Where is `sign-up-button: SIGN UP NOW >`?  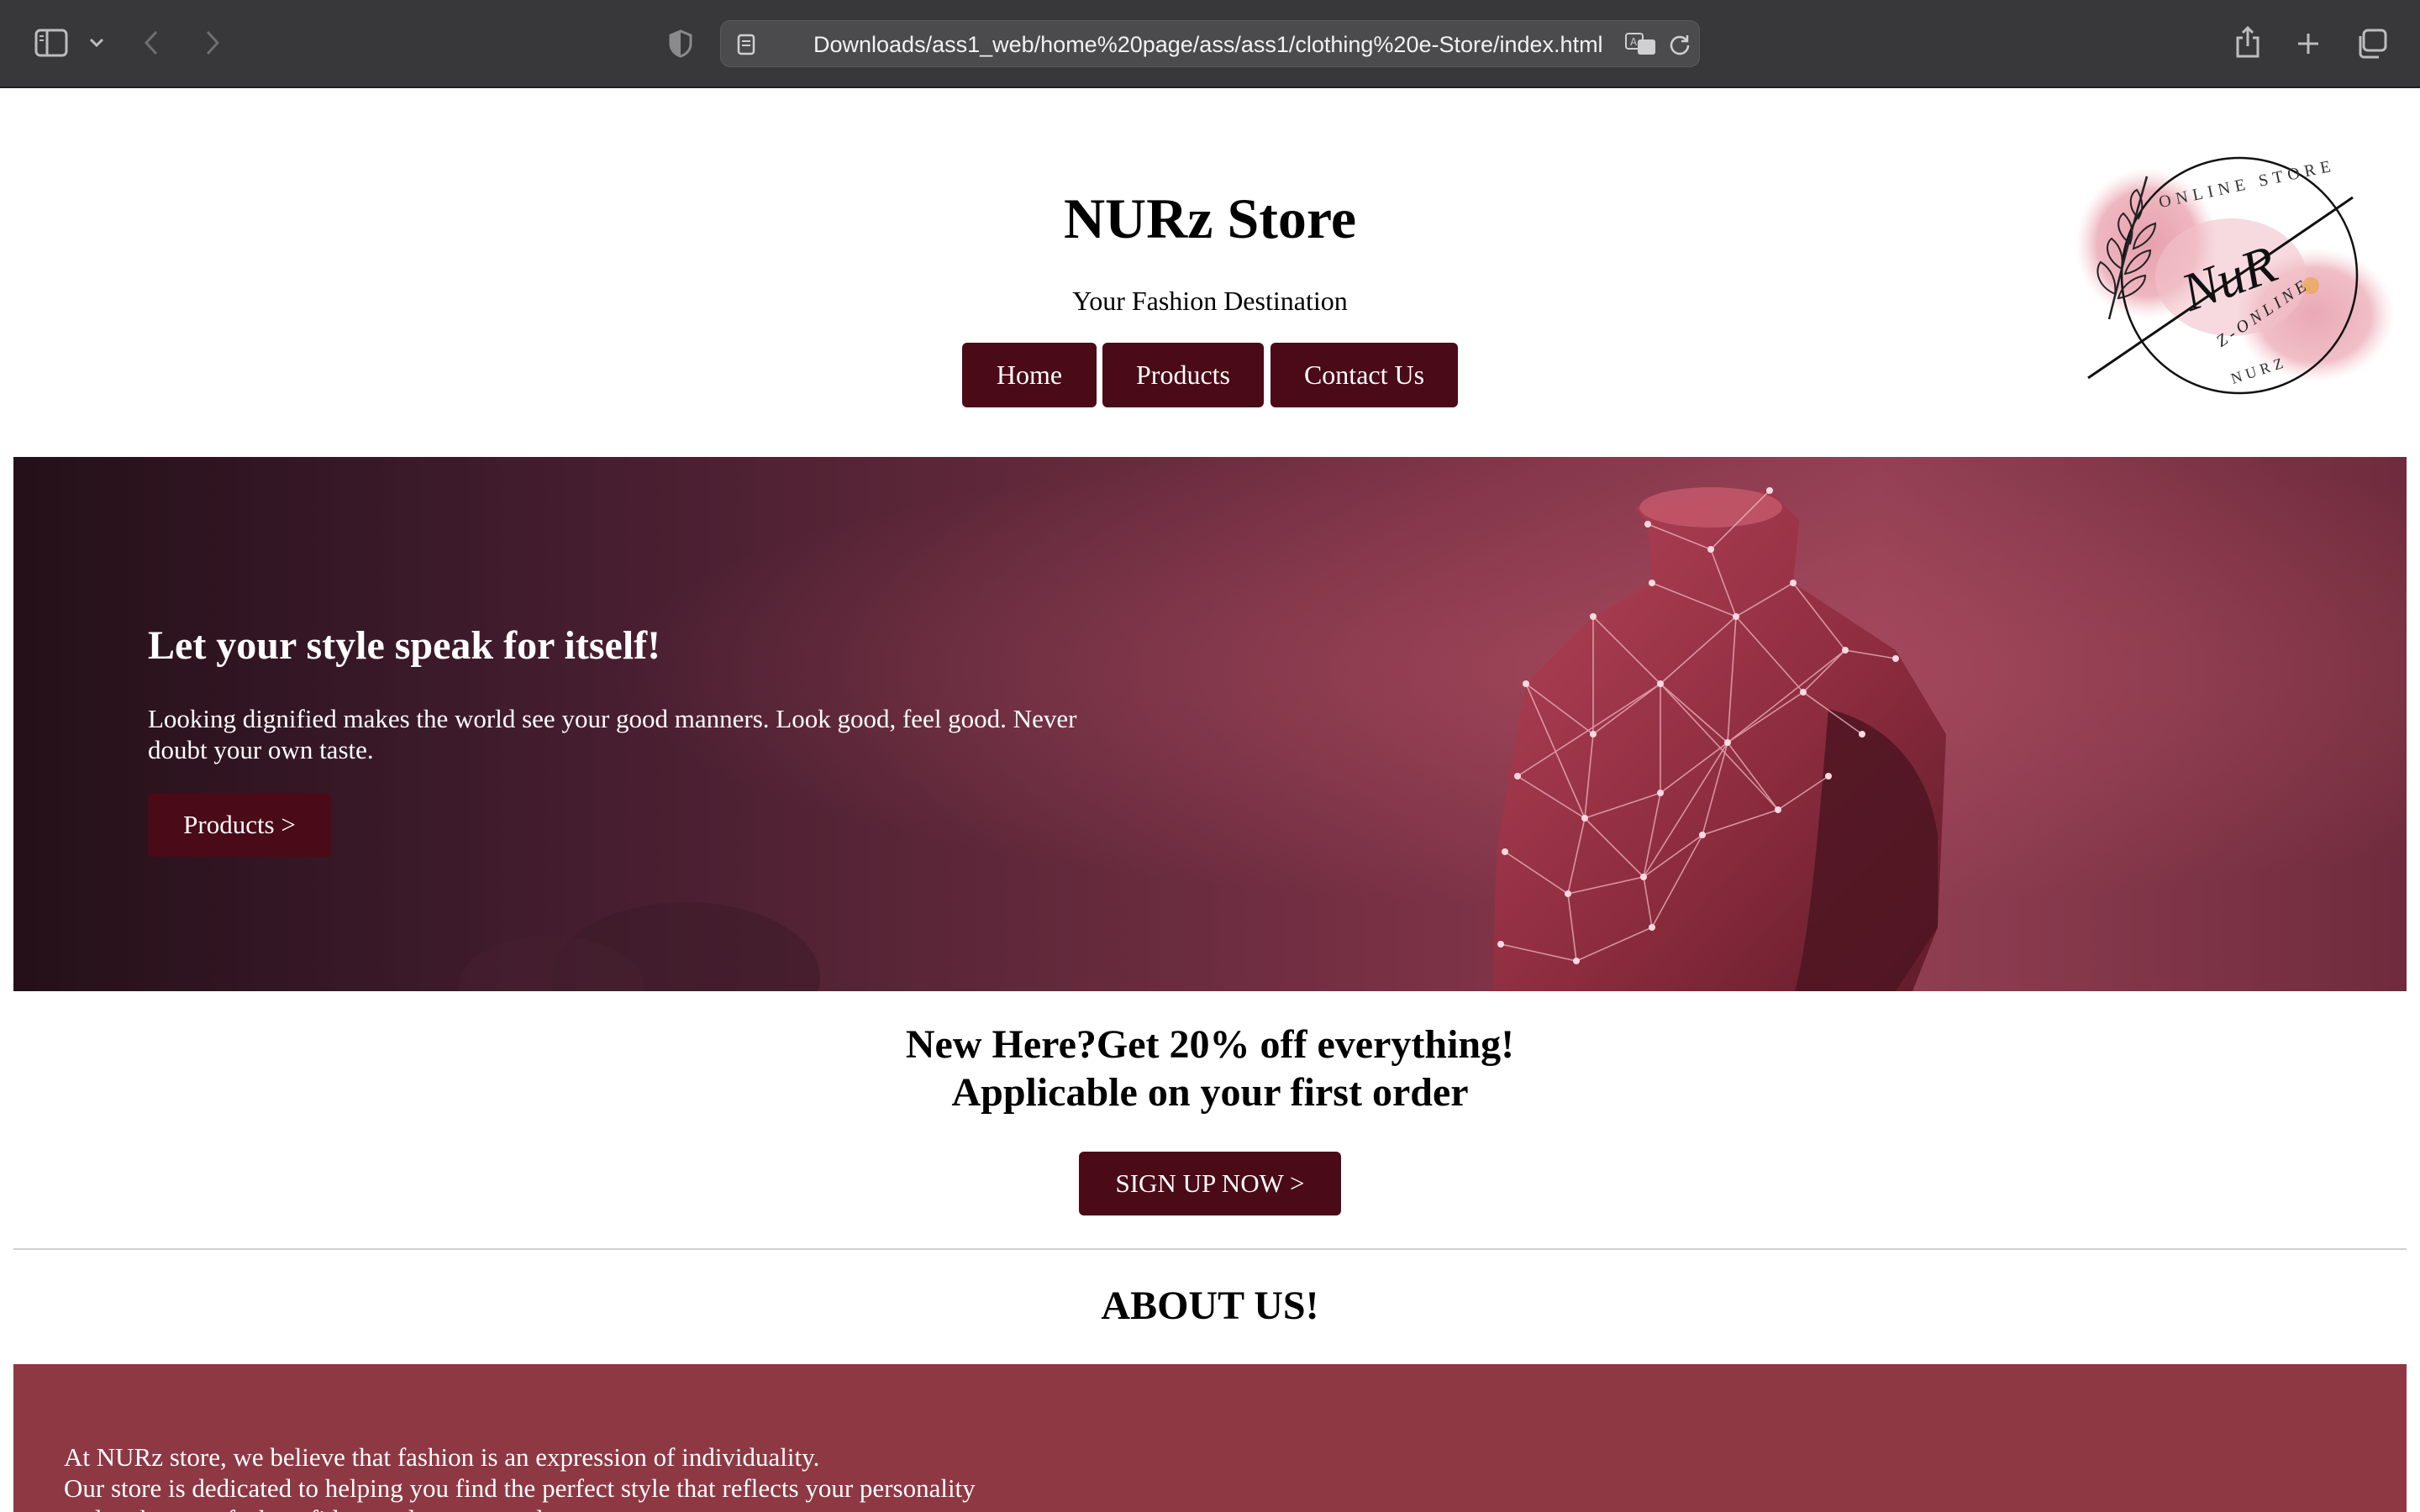
sign-up-button: SIGN UP NOW > is located at coordinates (1210, 1183).